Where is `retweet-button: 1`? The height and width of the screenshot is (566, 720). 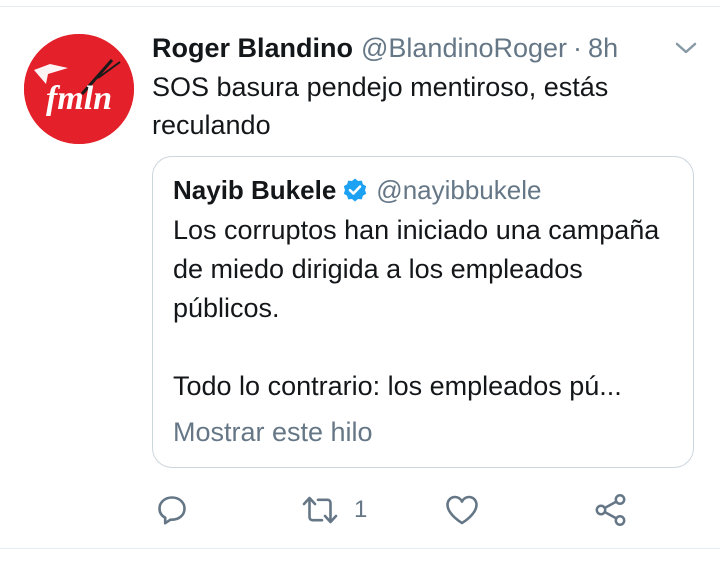 retweet-button: 1 is located at coordinates (333, 510).